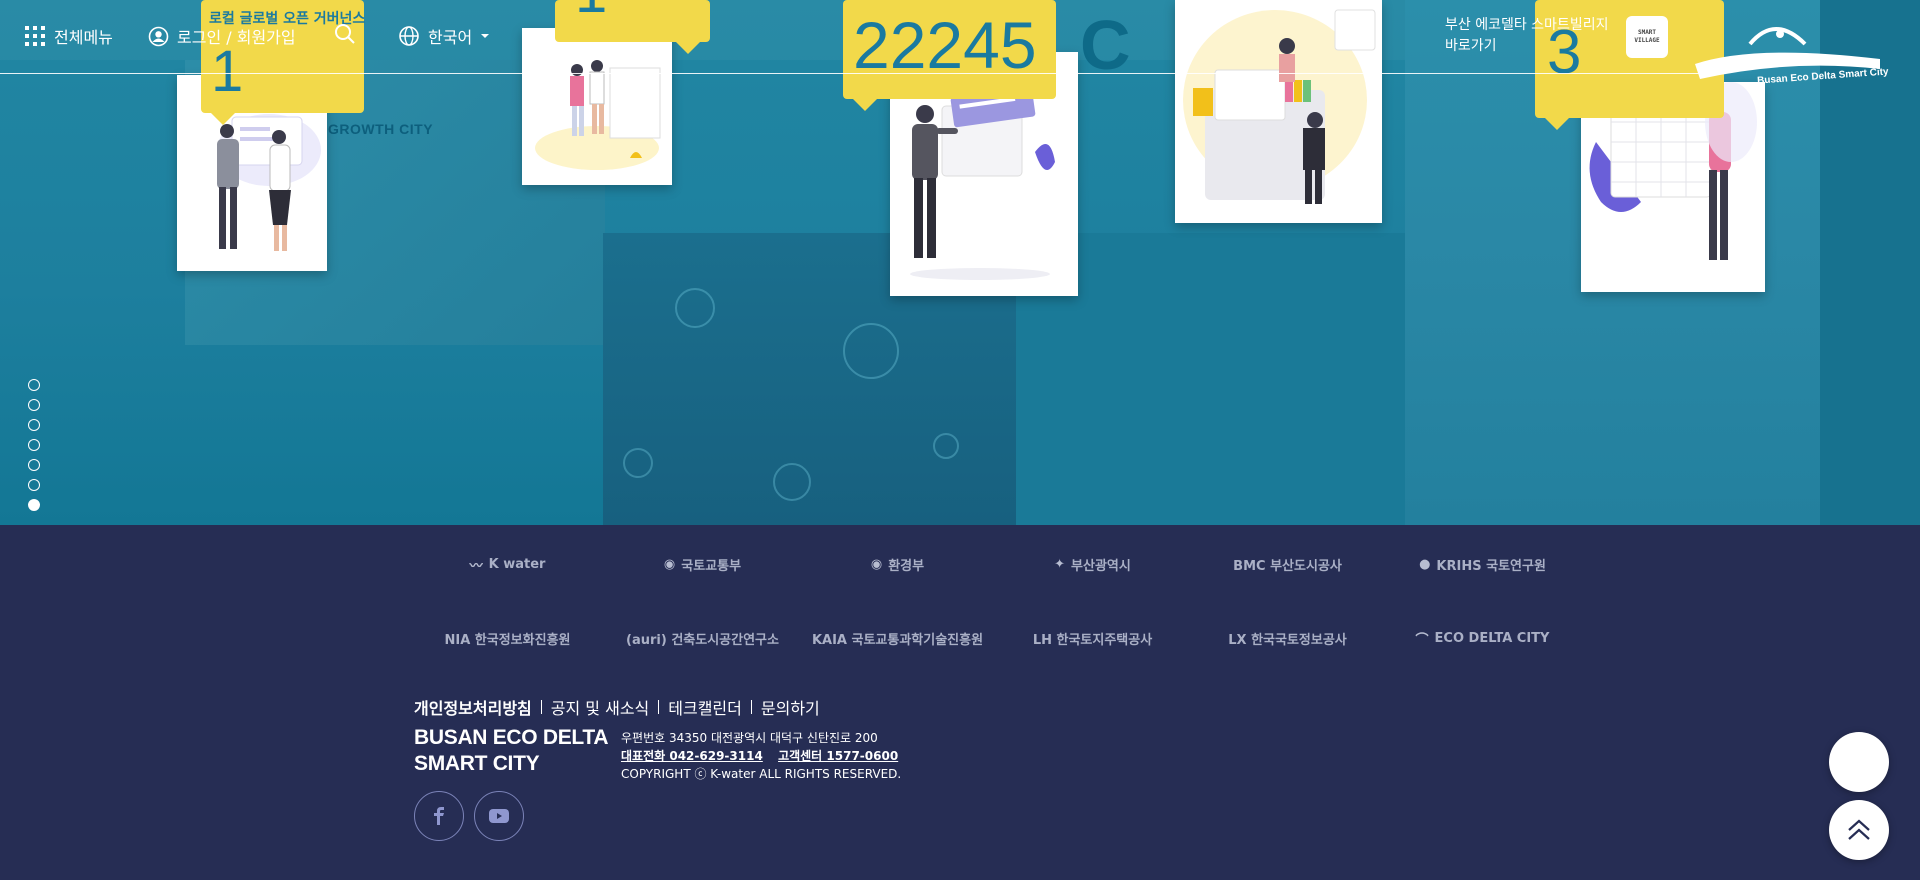  I want to click on smart-village-line1: 부산 에코델타 스마트빌리지, so click(1527, 25).